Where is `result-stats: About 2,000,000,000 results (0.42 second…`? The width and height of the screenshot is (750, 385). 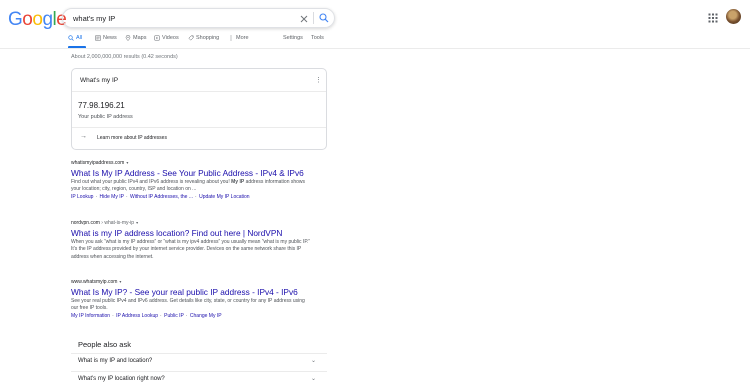
result-stats: About 2,000,000,000 results (0.42 second… is located at coordinates (124, 57).